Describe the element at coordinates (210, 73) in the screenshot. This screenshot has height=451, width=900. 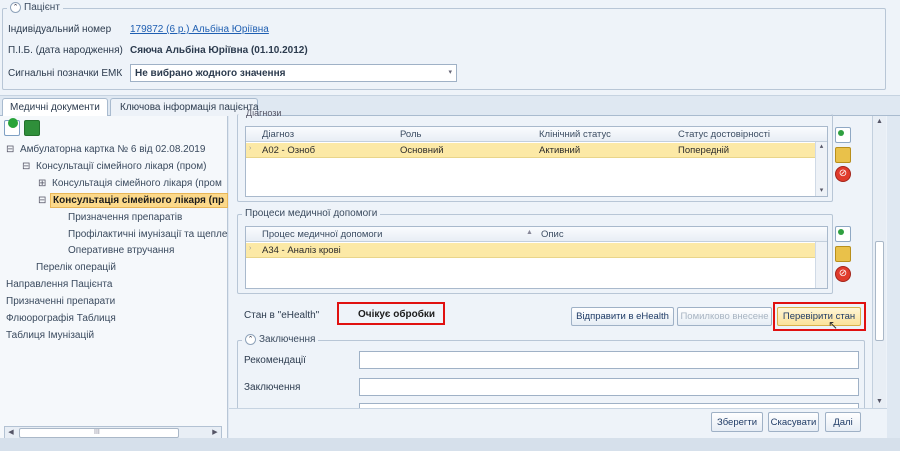
I see `signal-marks-value: Не вибрано жодного значення` at that location.